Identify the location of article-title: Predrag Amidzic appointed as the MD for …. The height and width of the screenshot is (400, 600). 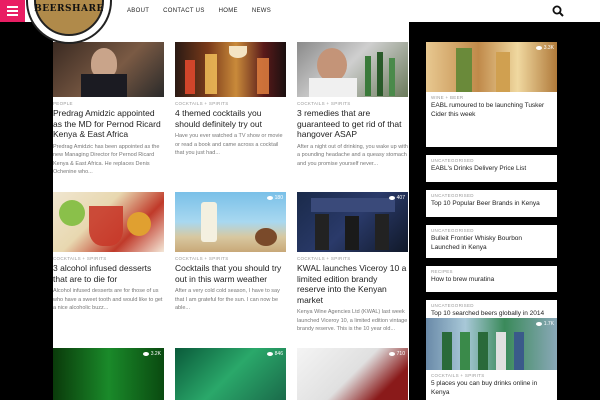
(108, 124).